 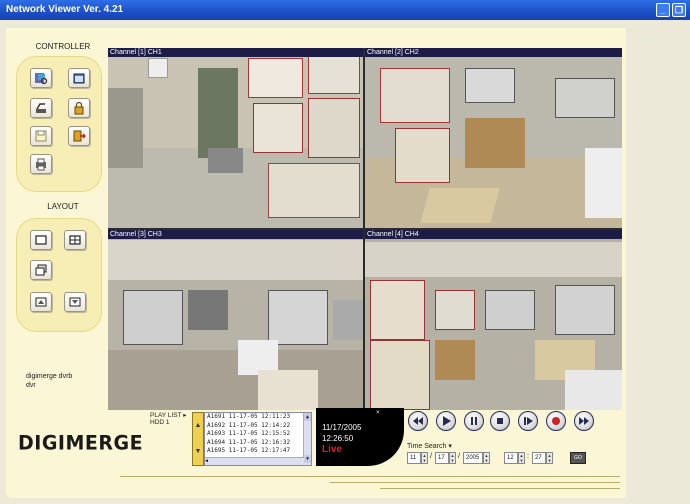 I want to click on list-item: A1692 11-17-05 12:14:22, so click(x=254, y=426).